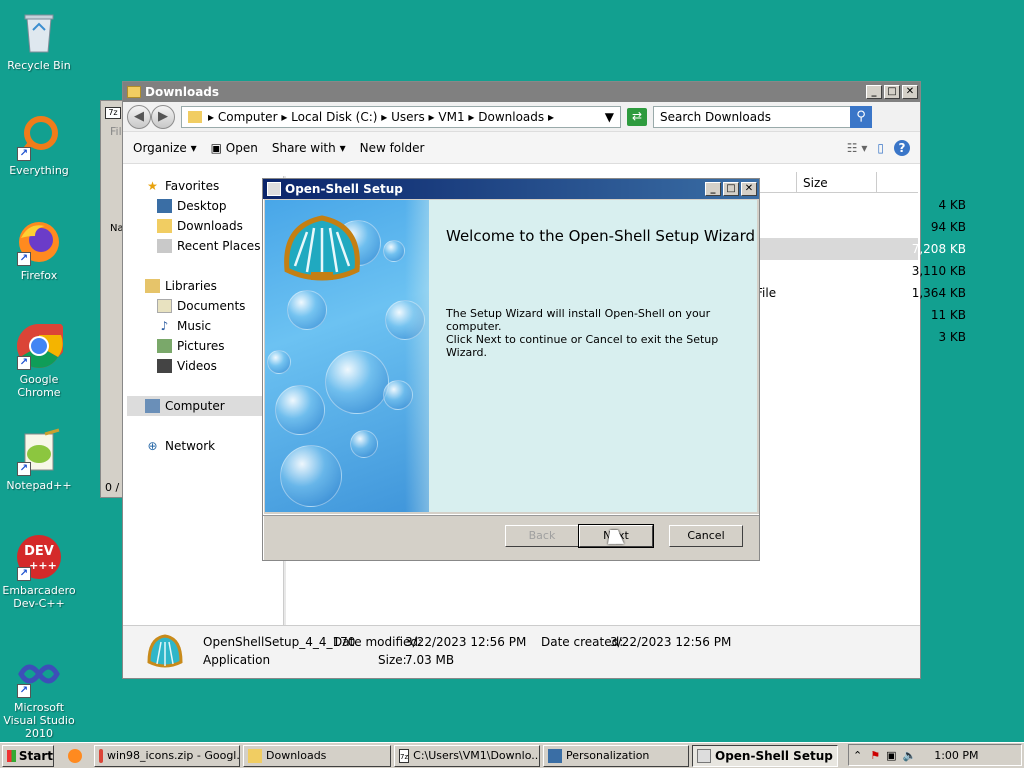  I want to click on new-folder-button: New folder, so click(392, 148).